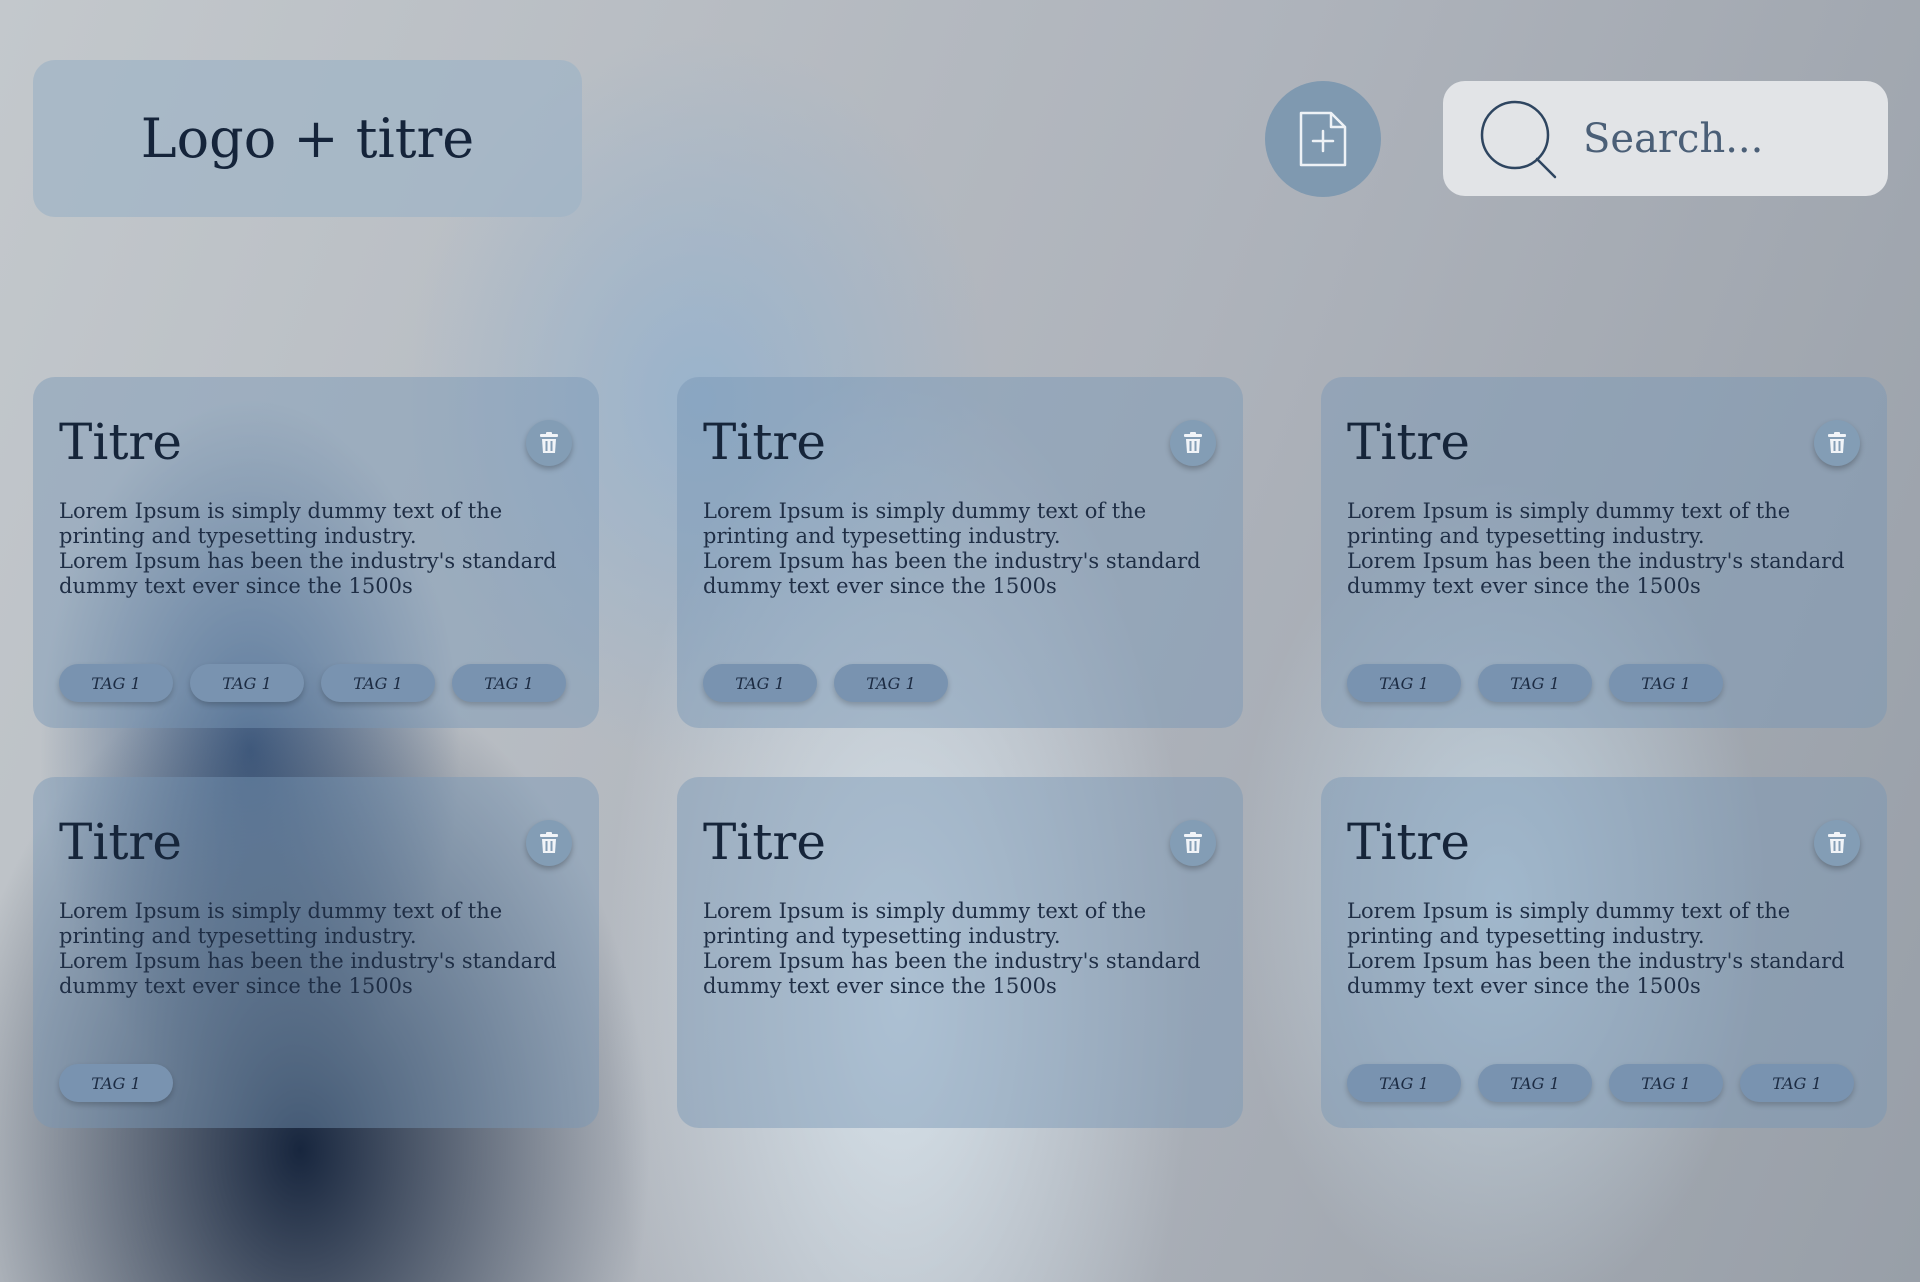  I want to click on tag-list: TAG 1 TAG 1, so click(825, 683).